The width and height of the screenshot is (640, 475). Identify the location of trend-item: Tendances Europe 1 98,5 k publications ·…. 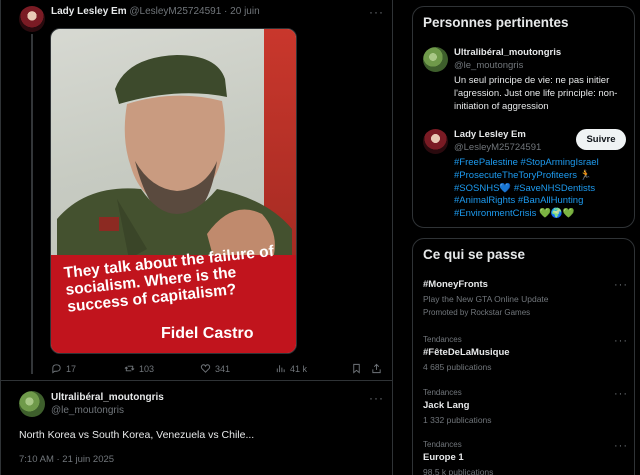
(525, 457).